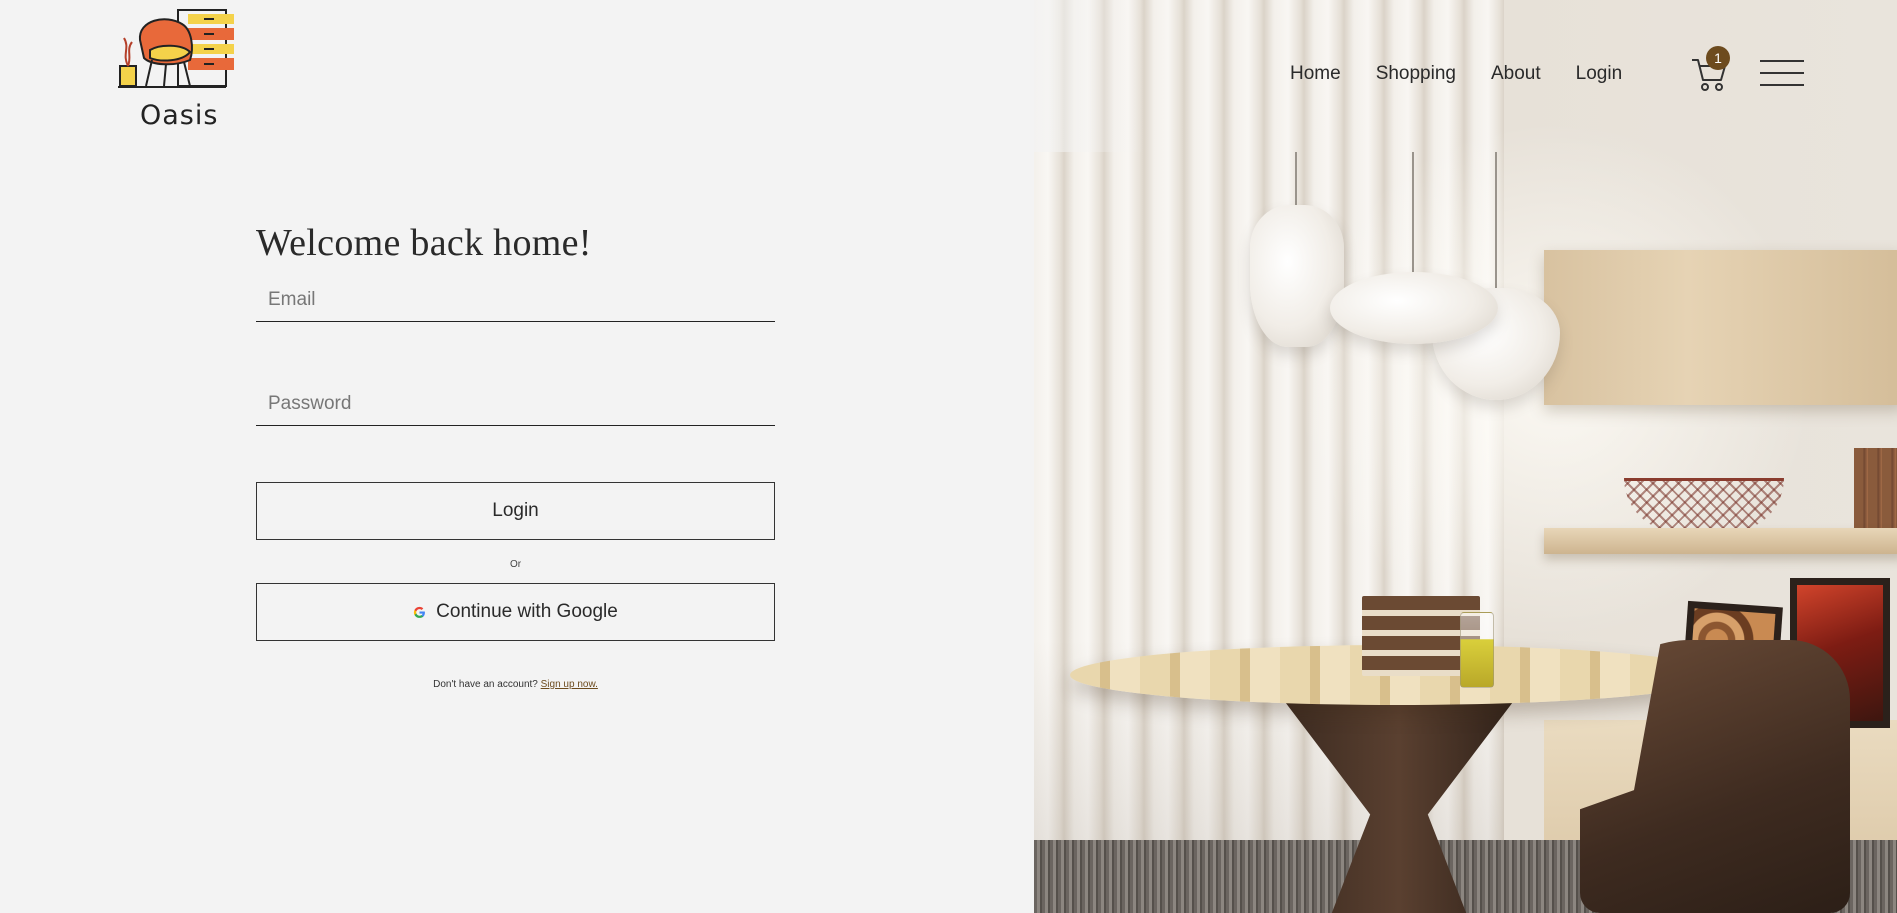  I want to click on or-divider: Or, so click(515, 564).